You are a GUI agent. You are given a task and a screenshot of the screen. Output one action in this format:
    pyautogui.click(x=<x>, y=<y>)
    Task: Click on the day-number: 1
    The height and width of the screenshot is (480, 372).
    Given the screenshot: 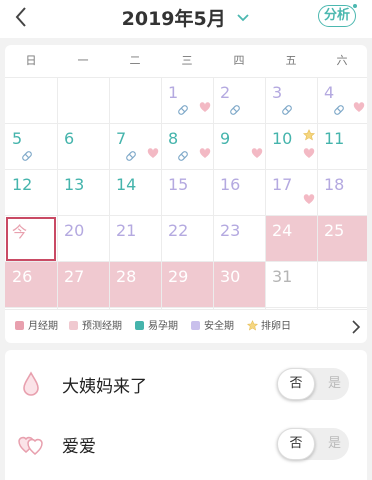 What is the action you would take?
    pyautogui.click(x=173, y=92)
    